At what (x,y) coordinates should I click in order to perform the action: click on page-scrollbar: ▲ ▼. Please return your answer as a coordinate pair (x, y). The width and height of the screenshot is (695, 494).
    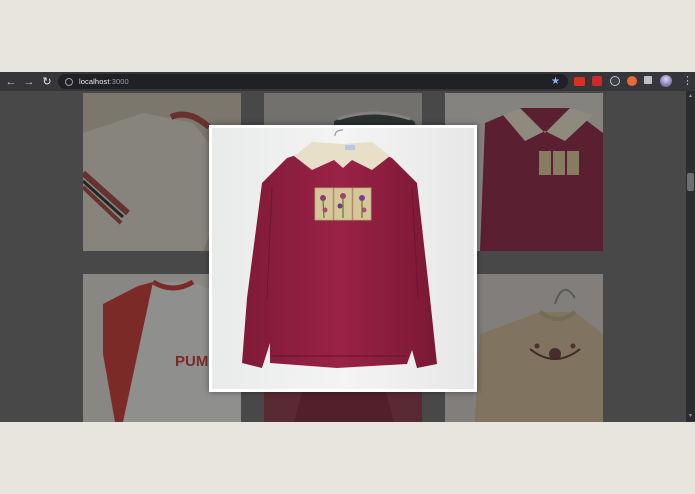
    Looking at the image, I should click on (690, 256).